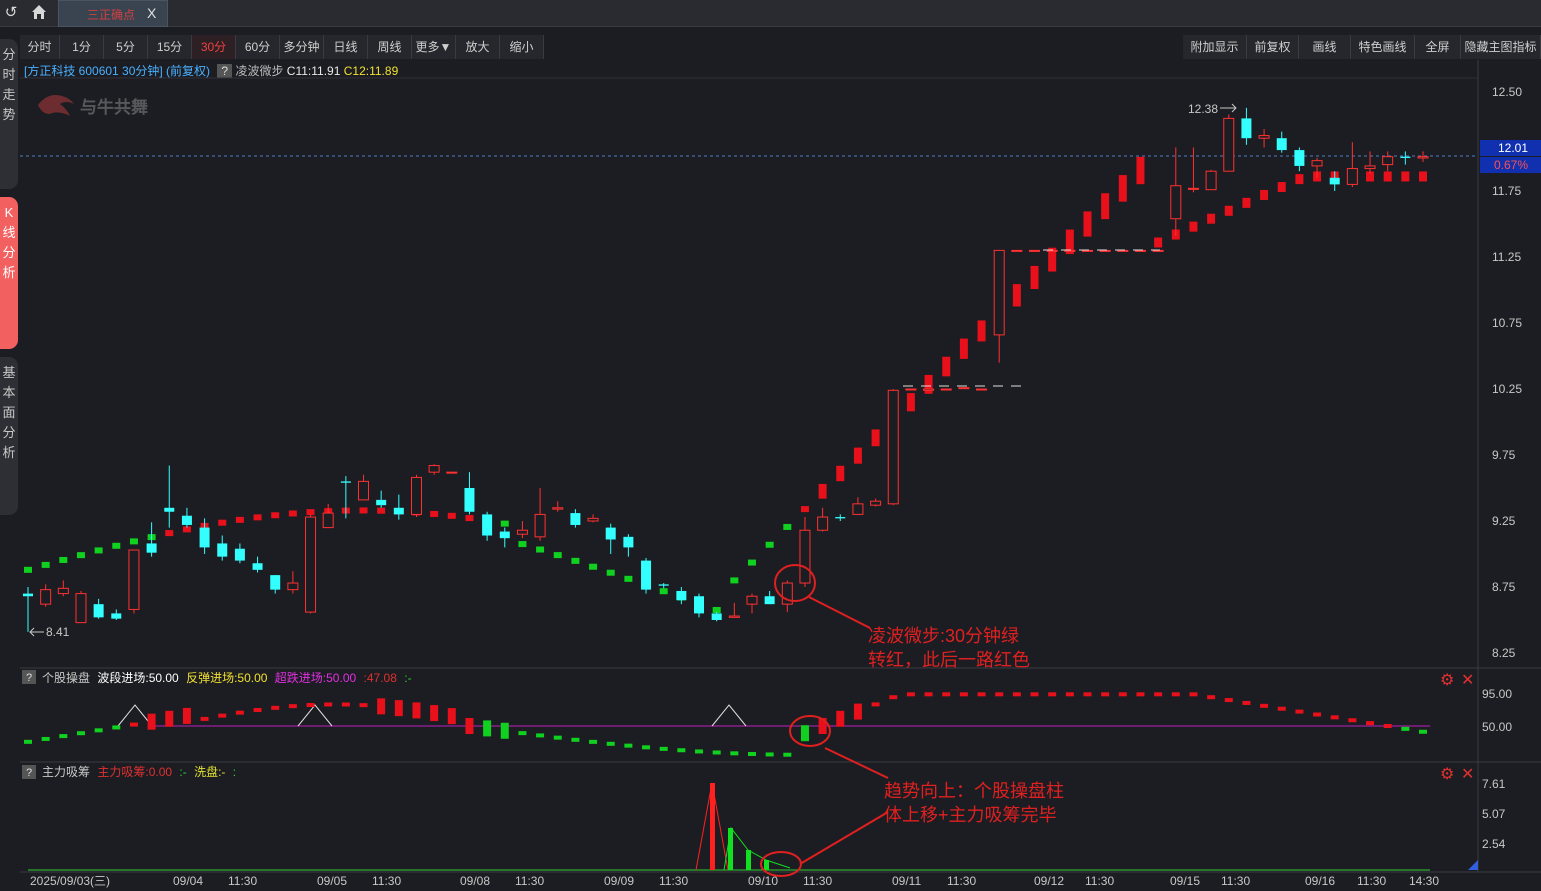 This screenshot has width=1541, height=891. Describe the element at coordinates (1467, 680) in the screenshot. I see `panel2-close-icon: ✕` at that location.